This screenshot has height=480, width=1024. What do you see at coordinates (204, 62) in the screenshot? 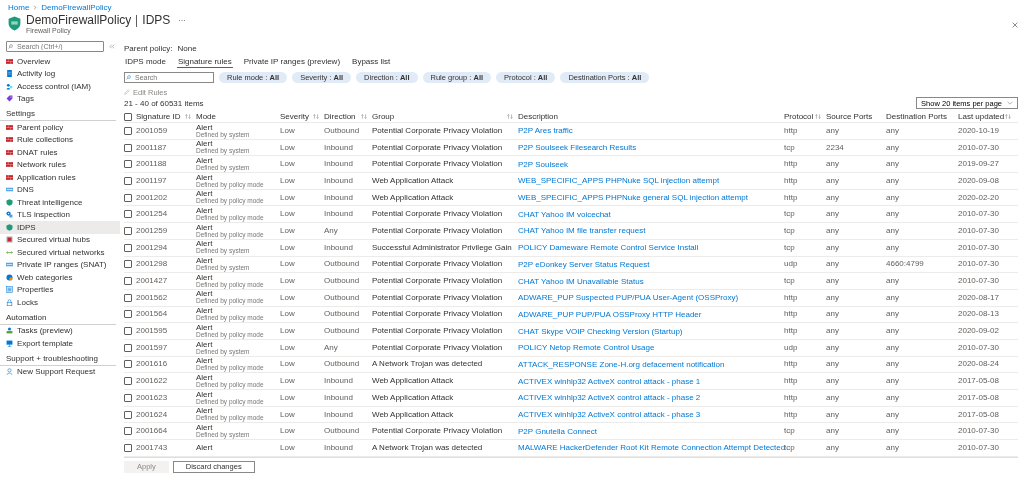
I see `tab: Signature rules` at bounding box center [204, 62].